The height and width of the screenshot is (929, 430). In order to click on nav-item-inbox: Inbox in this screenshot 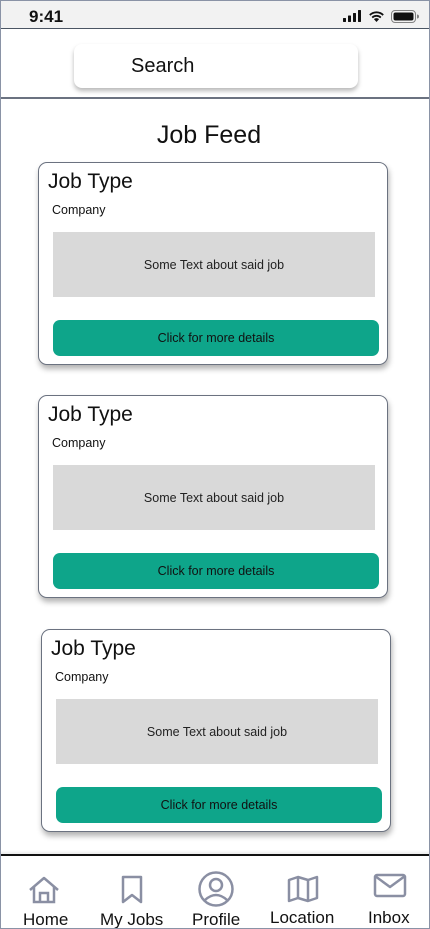, I will do `click(389, 892)`.